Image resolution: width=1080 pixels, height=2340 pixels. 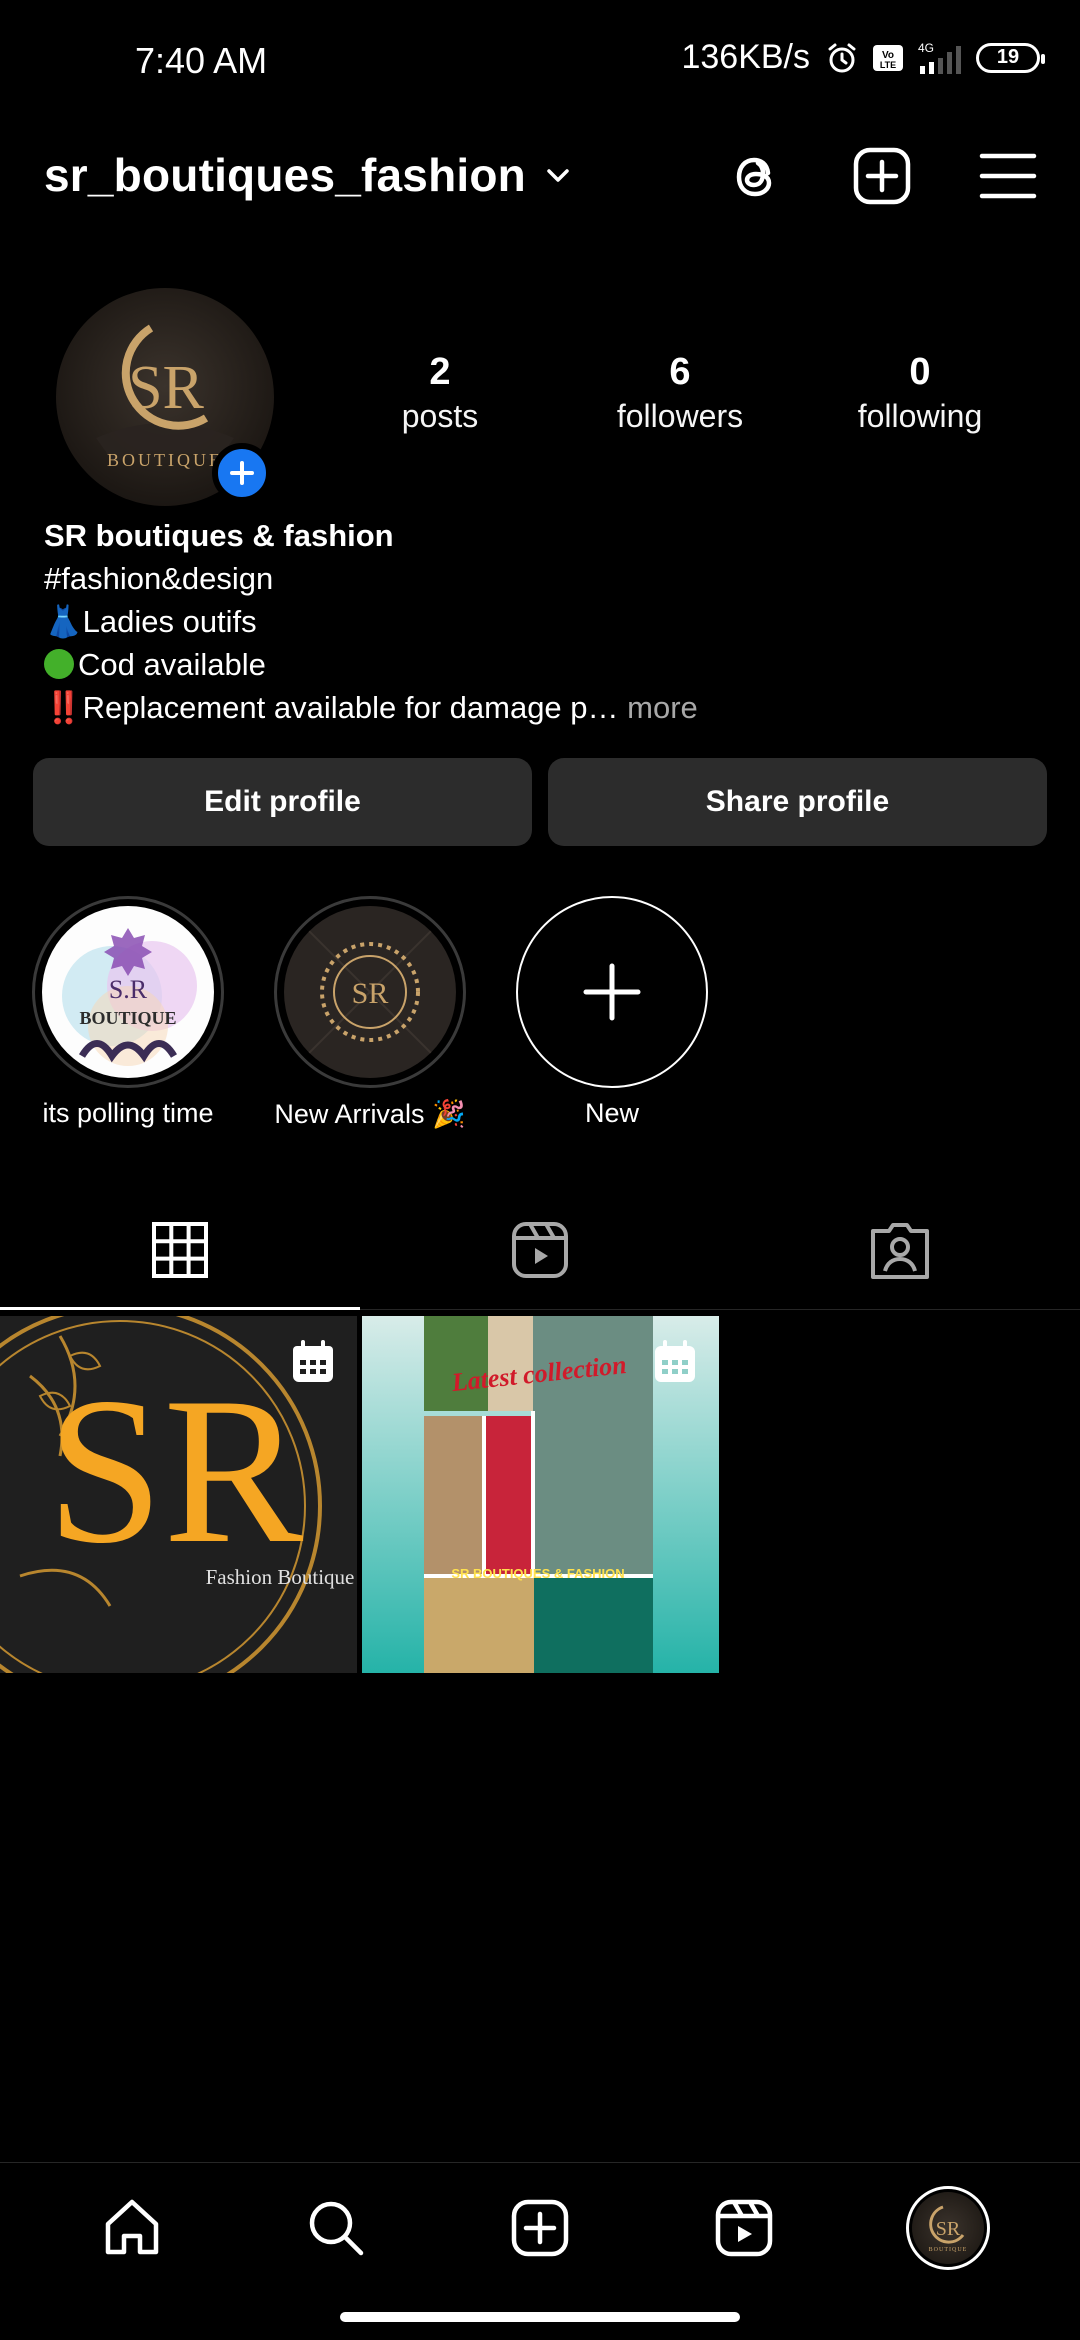 What do you see at coordinates (920, 415) in the screenshot?
I see `following-label: following` at bounding box center [920, 415].